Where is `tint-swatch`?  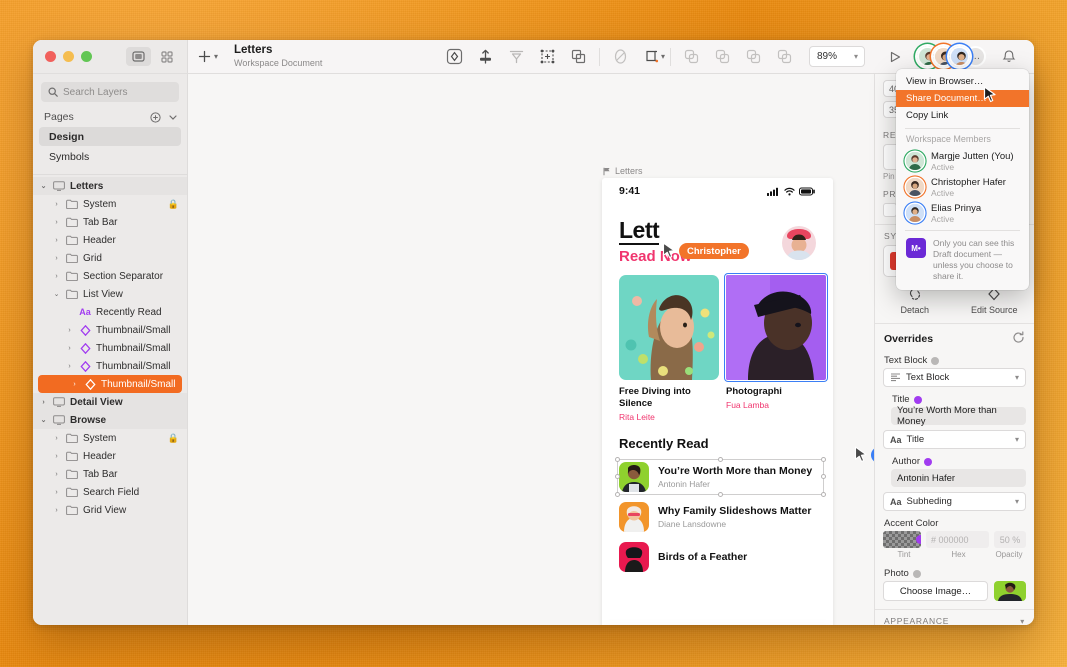
tint-swatch is located at coordinates (902, 539).